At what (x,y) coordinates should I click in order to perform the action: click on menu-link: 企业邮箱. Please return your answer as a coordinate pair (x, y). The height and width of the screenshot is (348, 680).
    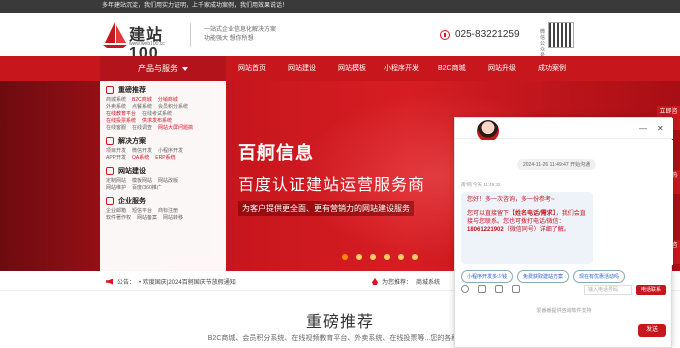
    Looking at the image, I should click on (116, 211).